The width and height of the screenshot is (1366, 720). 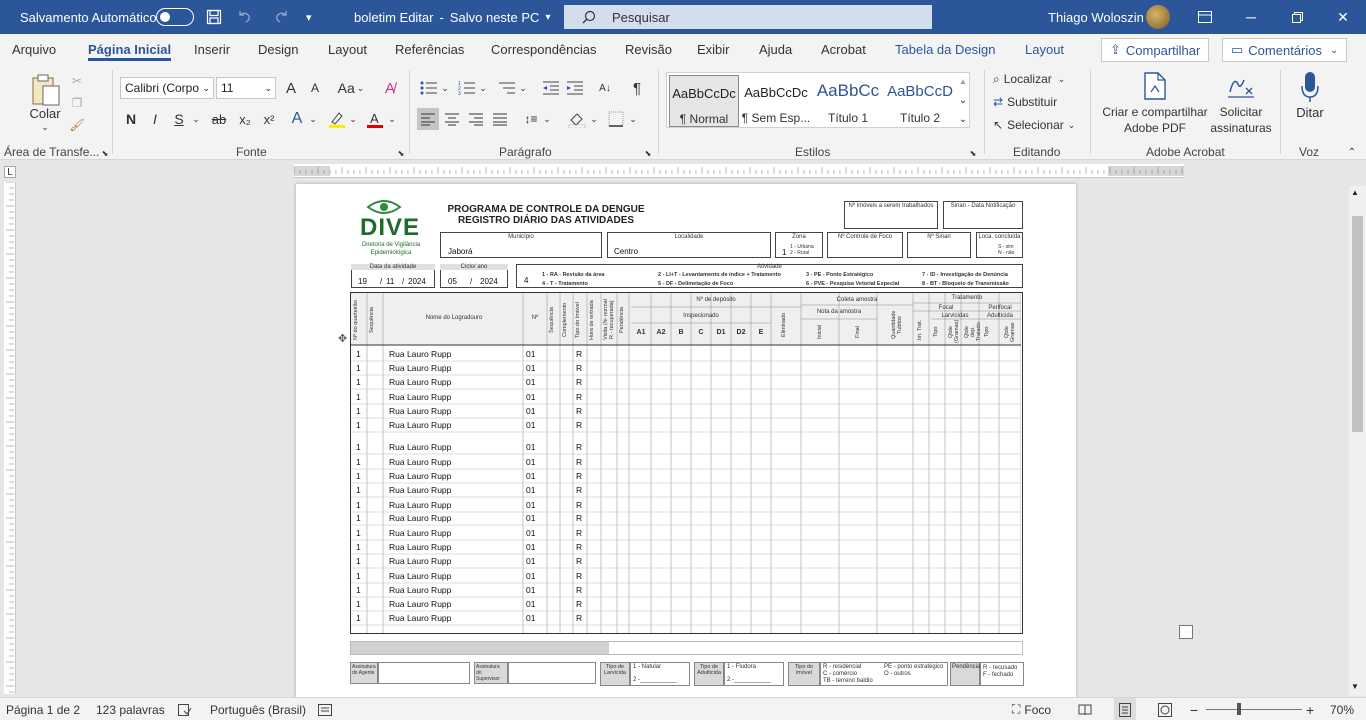 What do you see at coordinates (704, 101) in the screenshot?
I see `style-normal: AaBbCcDc ¶ Normal` at bounding box center [704, 101].